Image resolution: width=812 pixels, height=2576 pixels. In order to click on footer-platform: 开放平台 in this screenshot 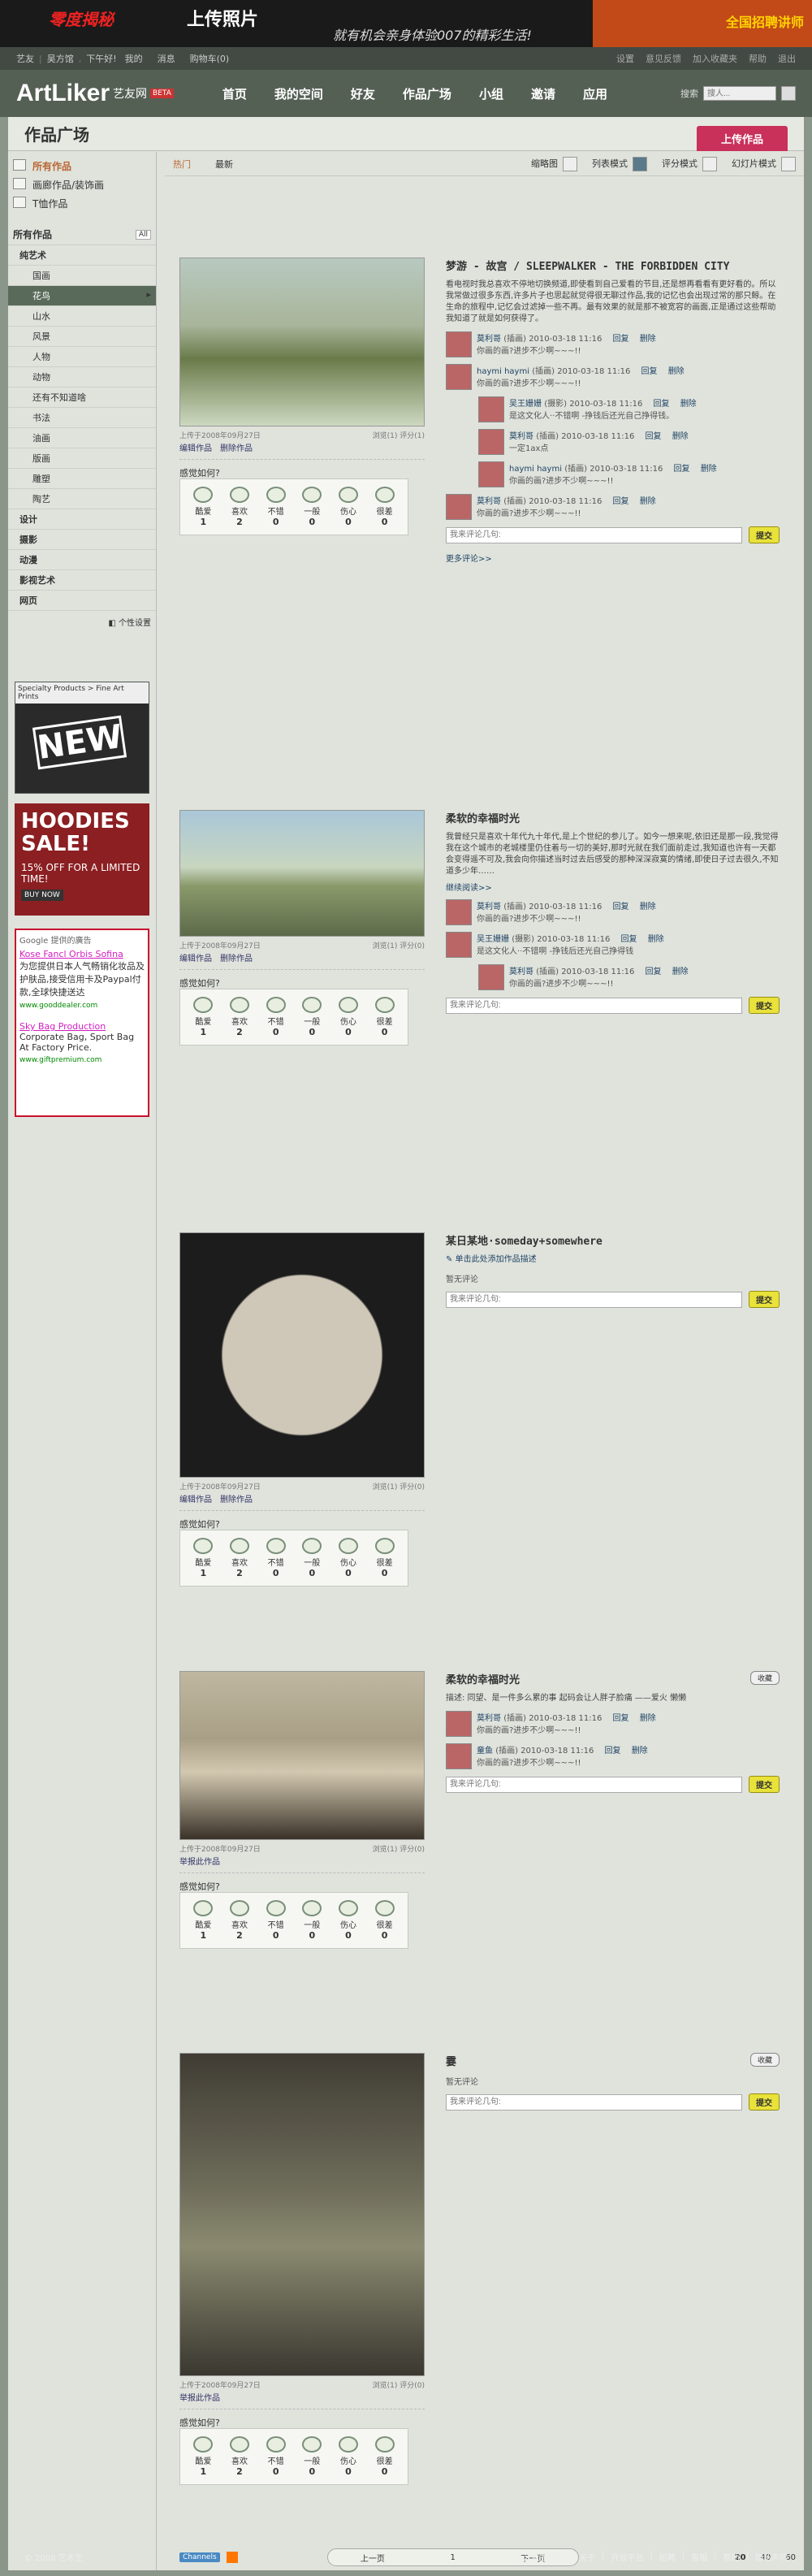, I will do `click(628, 2557)`.